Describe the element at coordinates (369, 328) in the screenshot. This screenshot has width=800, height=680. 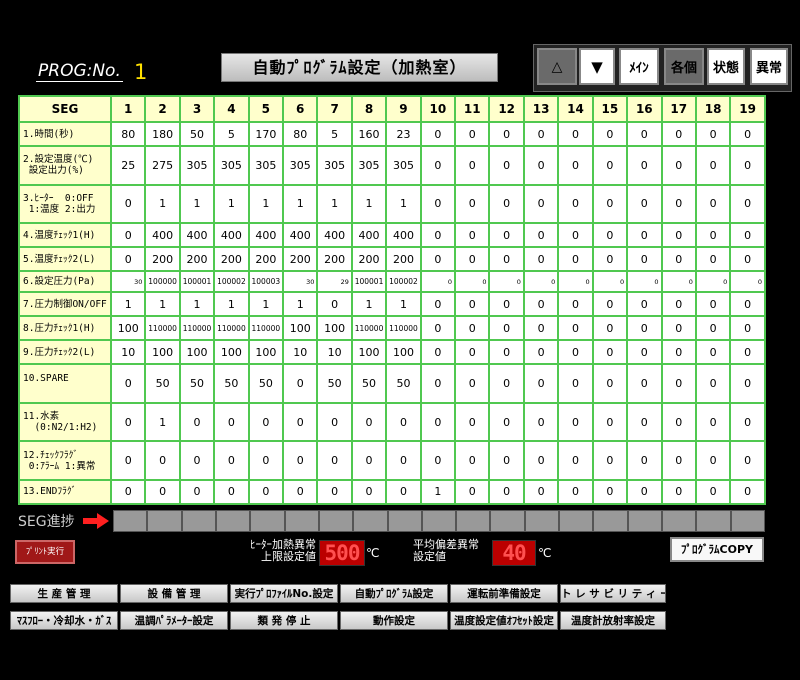
I see `table-cell: 110000` at that location.